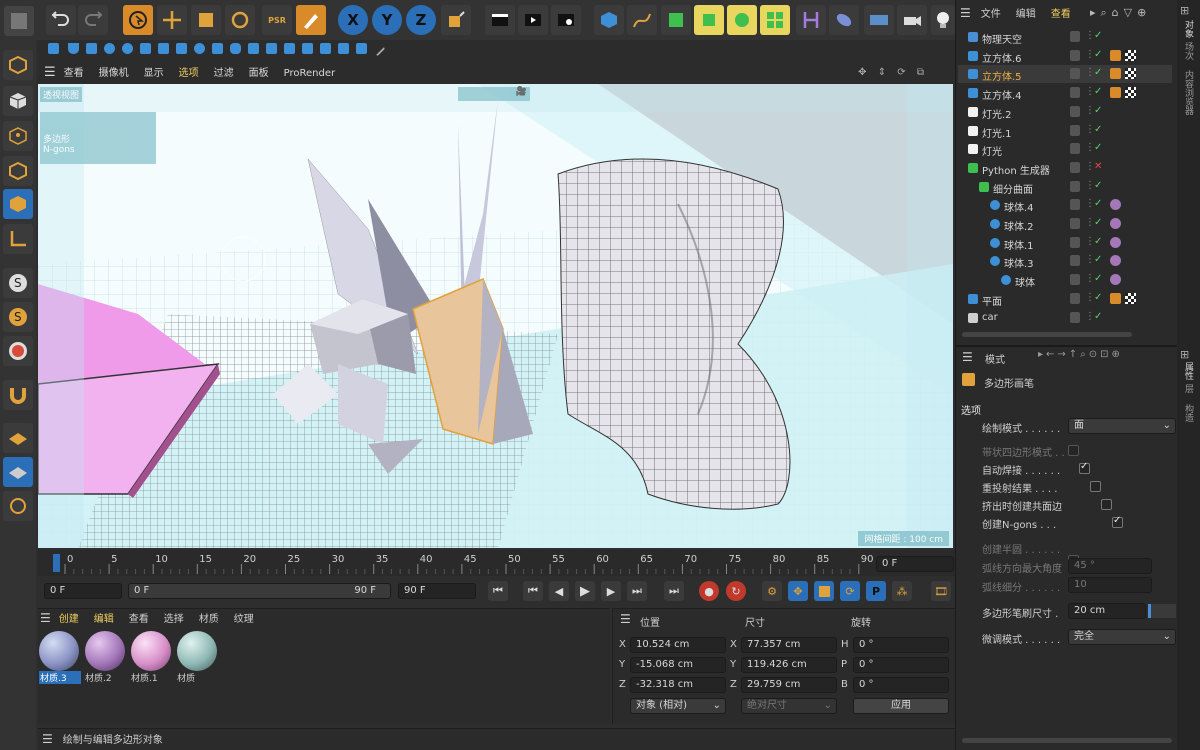  I want to click on texture-mode-icon, so click(18, 101).